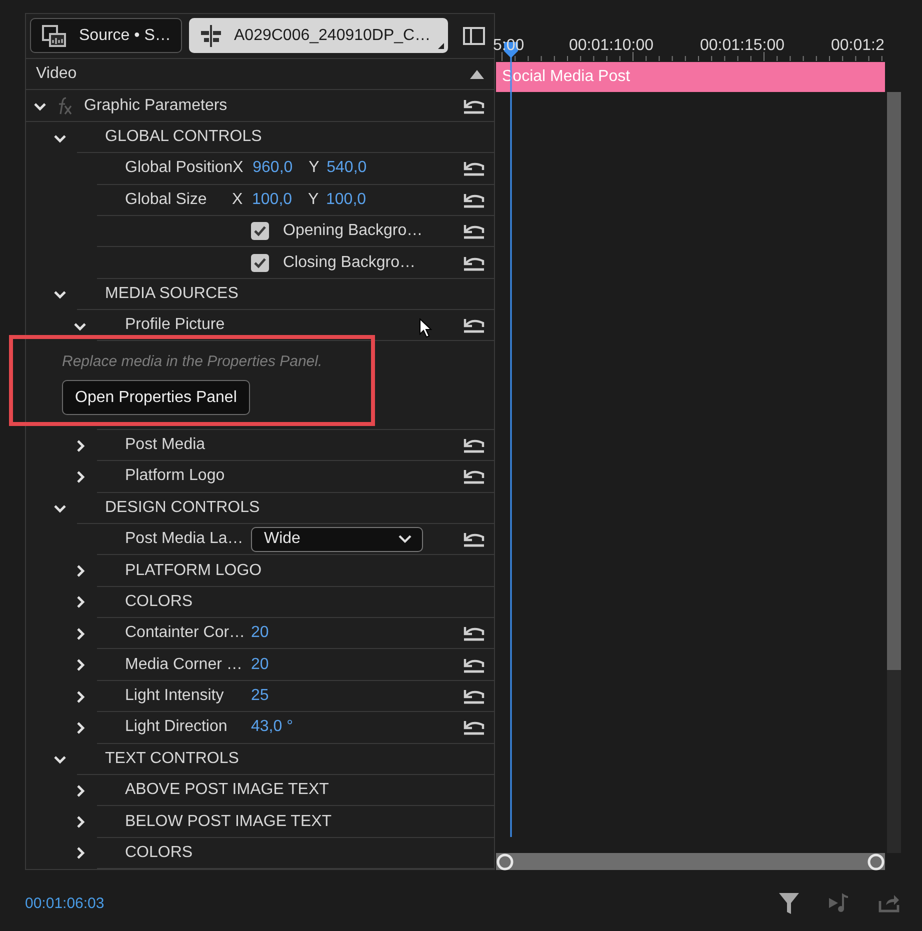 This screenshot has height=931, width=922. Describe the element at coordinates (183, 137) in the screenshot. I see `group-label: GLOBAL CONTROLS` at that location.